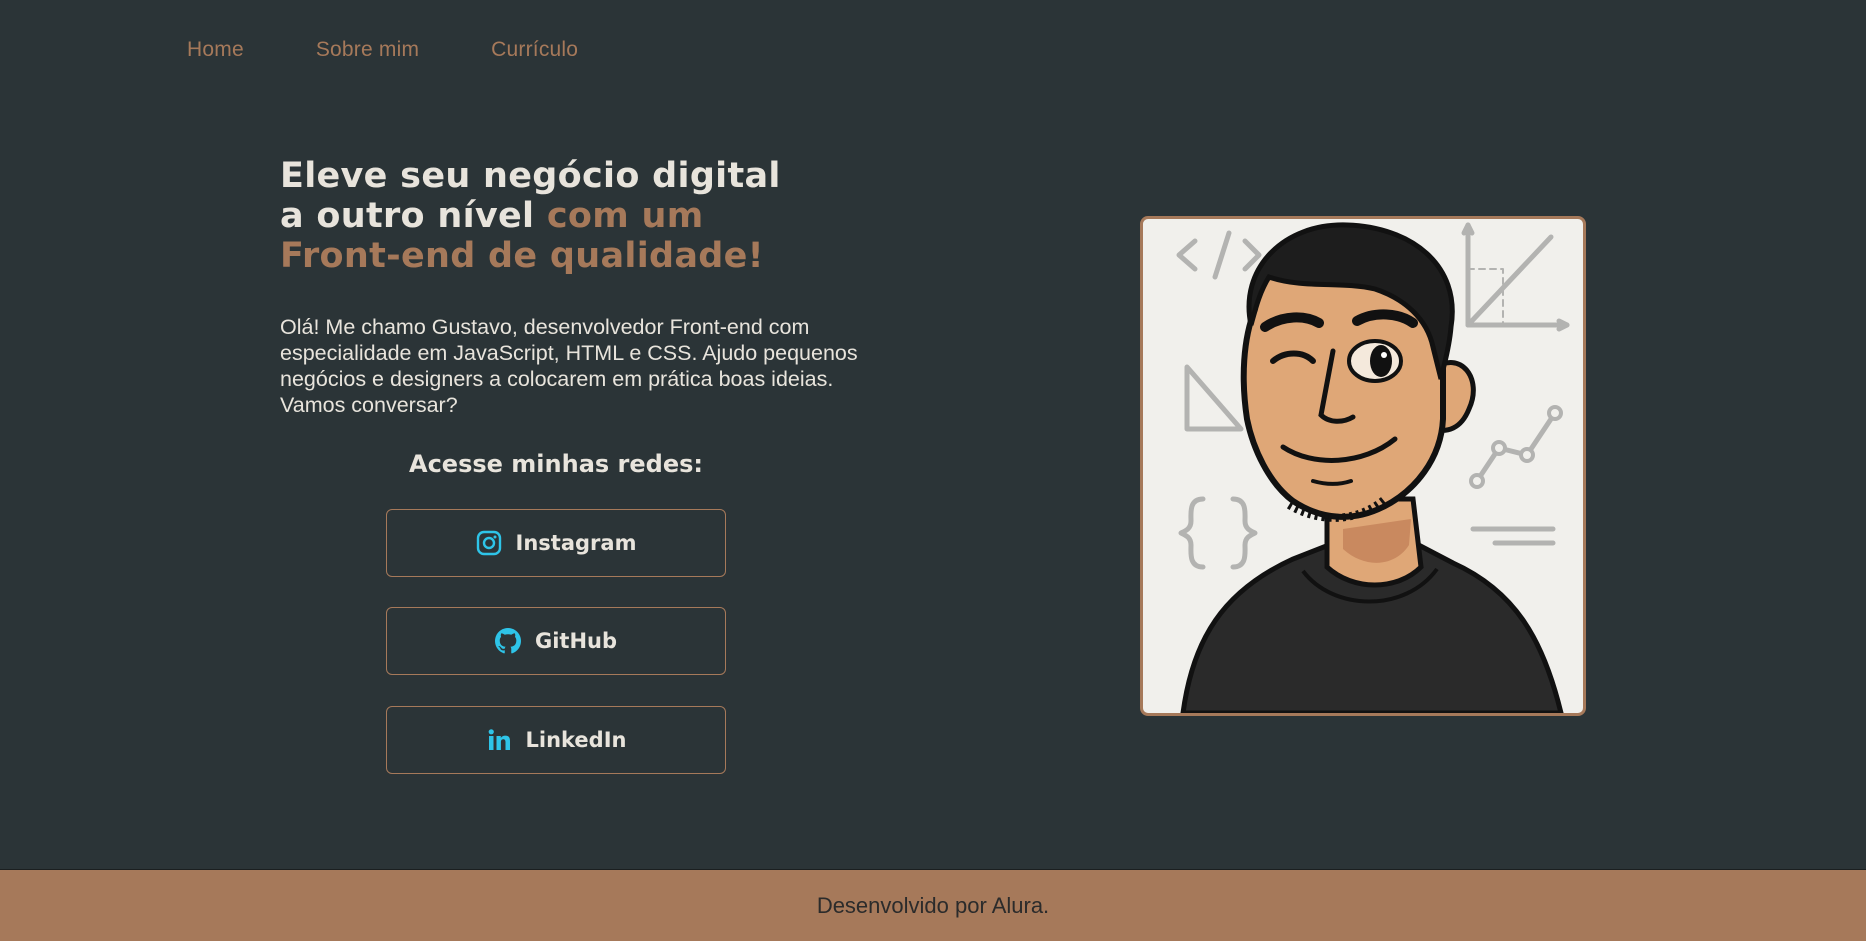 This screenshot has height=941, width=1866. What do you see at coordinates (576, 641) in the screenshot?
I see `github-label: GitHub` at bounding box center [576, 641].